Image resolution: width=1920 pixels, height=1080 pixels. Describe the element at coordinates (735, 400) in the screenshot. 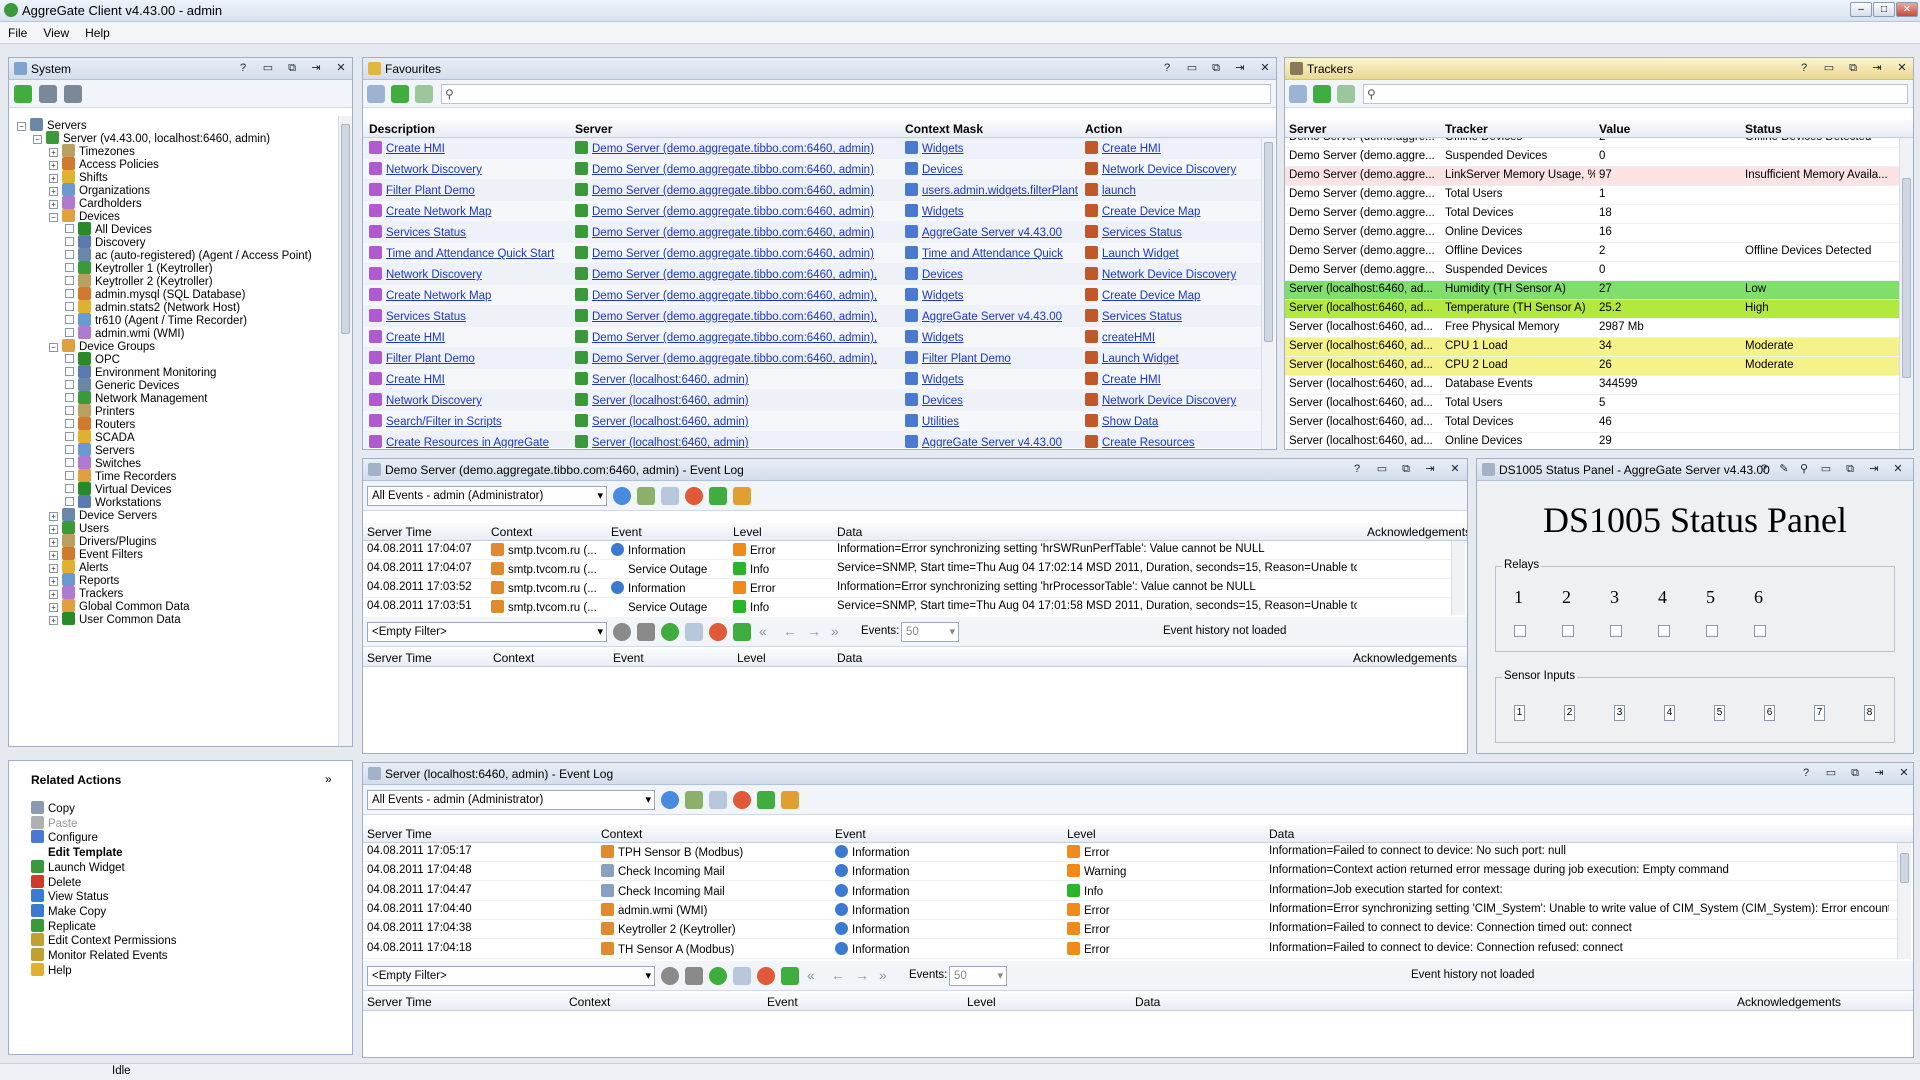

I see `table-cell: Server (localhost:6460, admin)` at that location.